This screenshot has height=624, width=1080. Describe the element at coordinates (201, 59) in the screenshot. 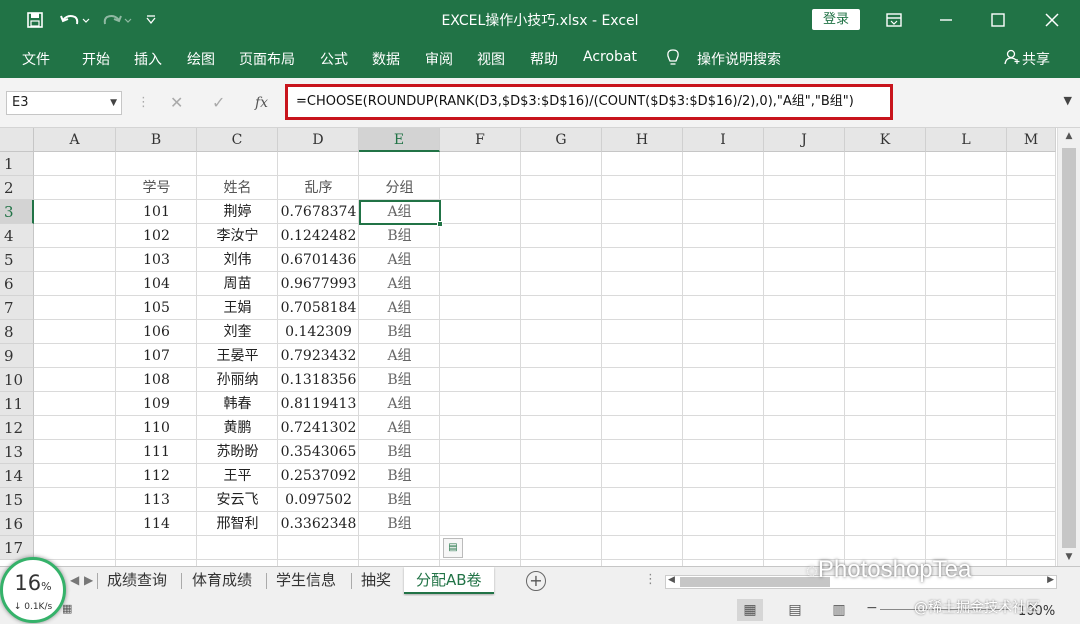

I see `tab-draw: 绘图` at that location.